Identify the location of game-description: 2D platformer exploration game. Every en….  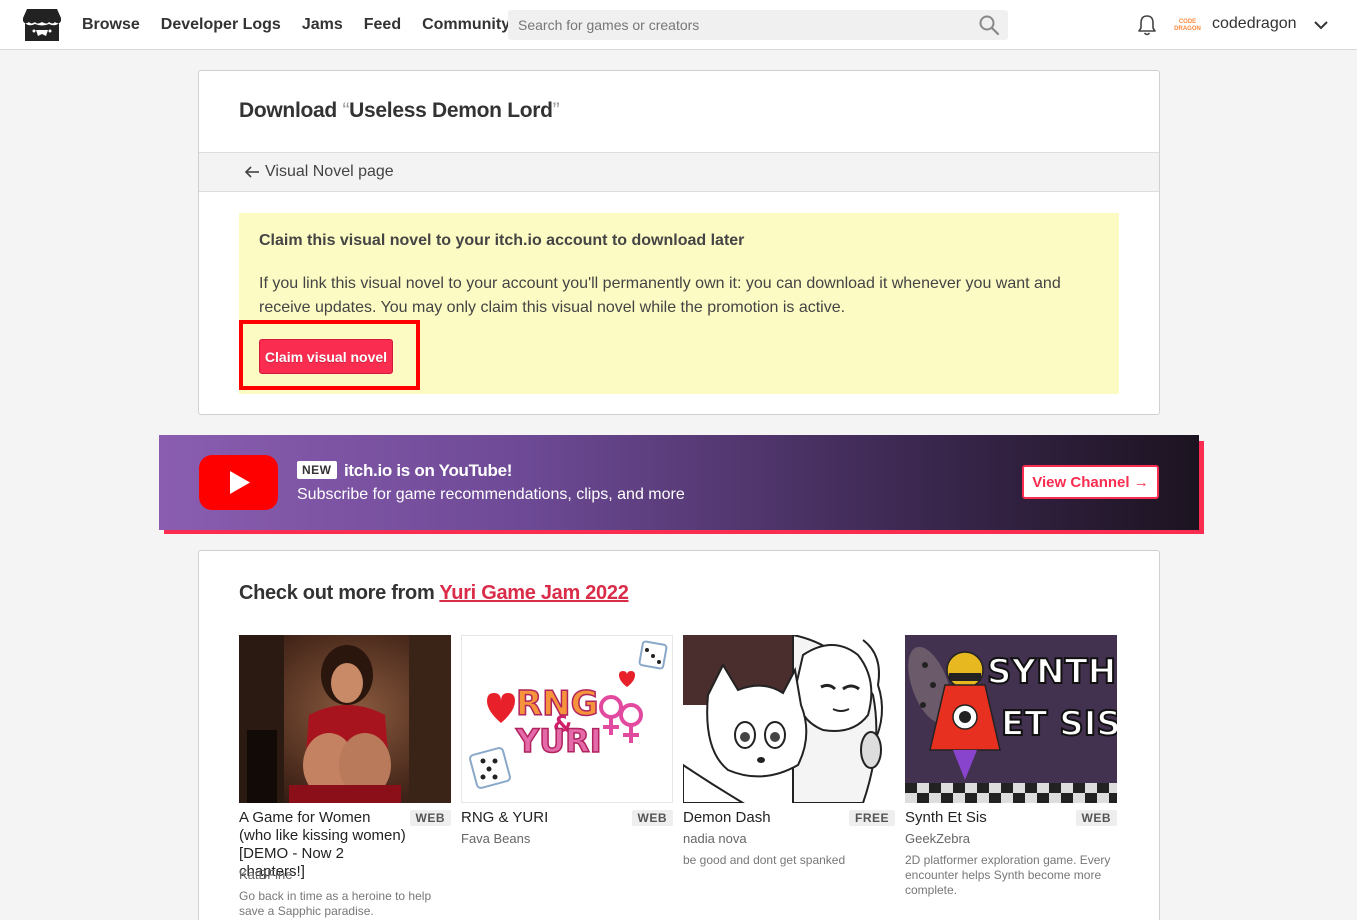
(1008, 875).